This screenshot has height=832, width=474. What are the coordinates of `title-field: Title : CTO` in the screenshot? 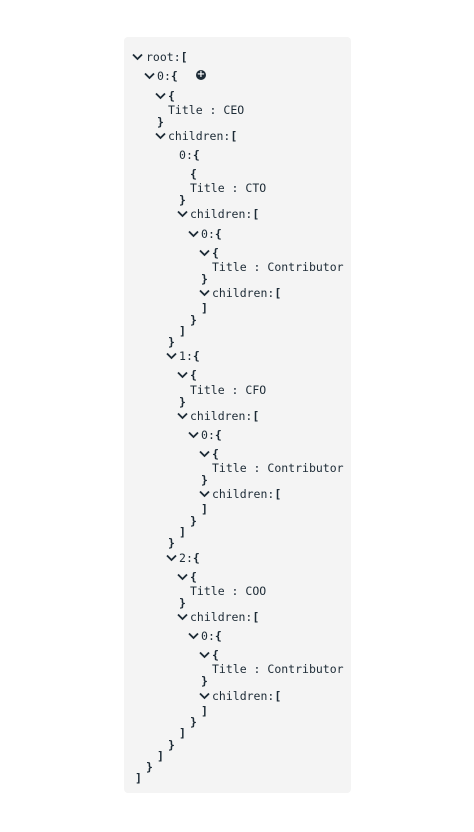 It's located at (228, 188).